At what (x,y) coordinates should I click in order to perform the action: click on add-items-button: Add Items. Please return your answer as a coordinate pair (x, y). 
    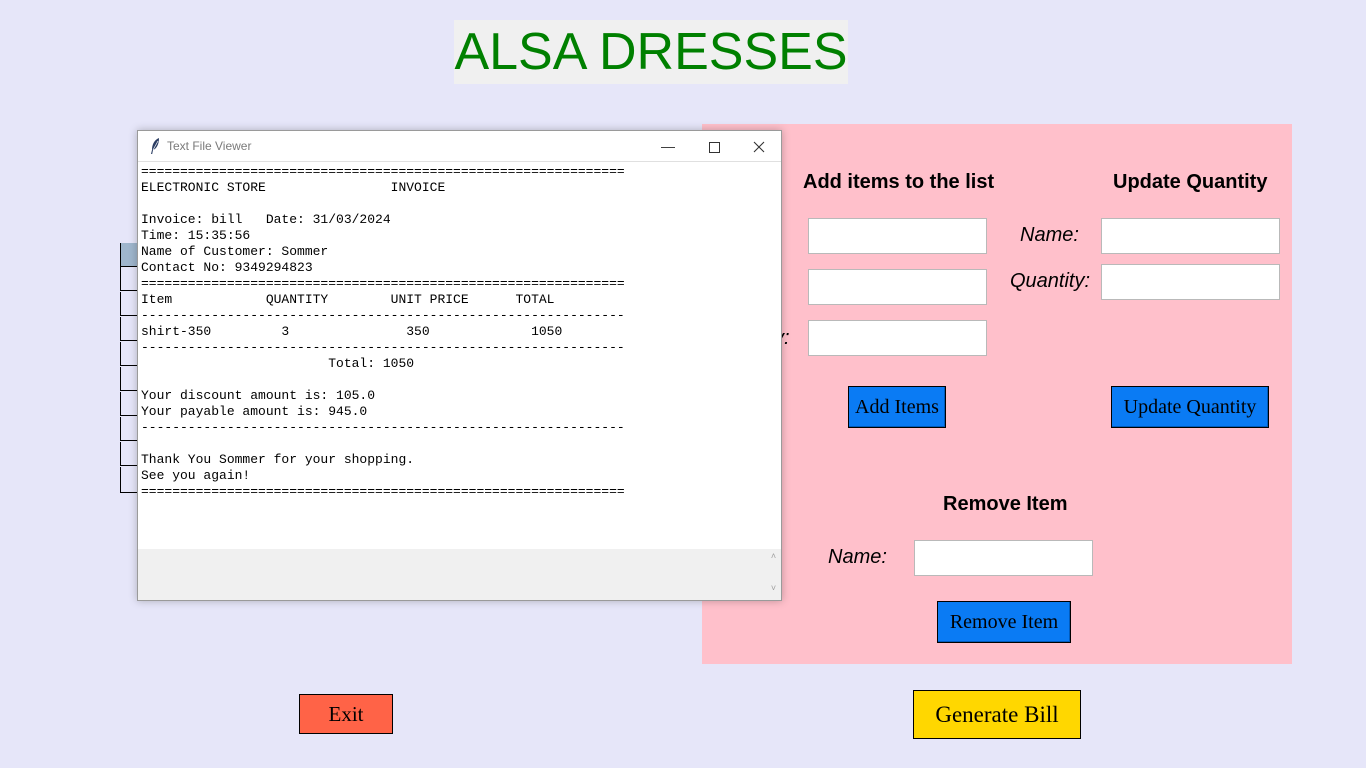
    Looking at the image, I should click on (897, 407).